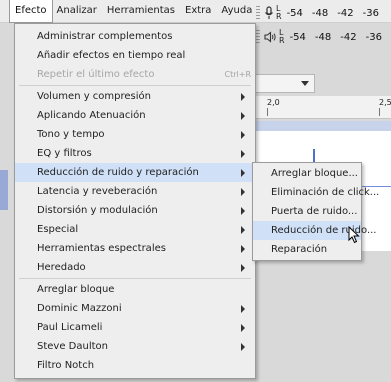 The width and height of the screenshot is (391, 382). I want to click on menu-item-distorsion: Distorsión y modulación, so click(135, 210).